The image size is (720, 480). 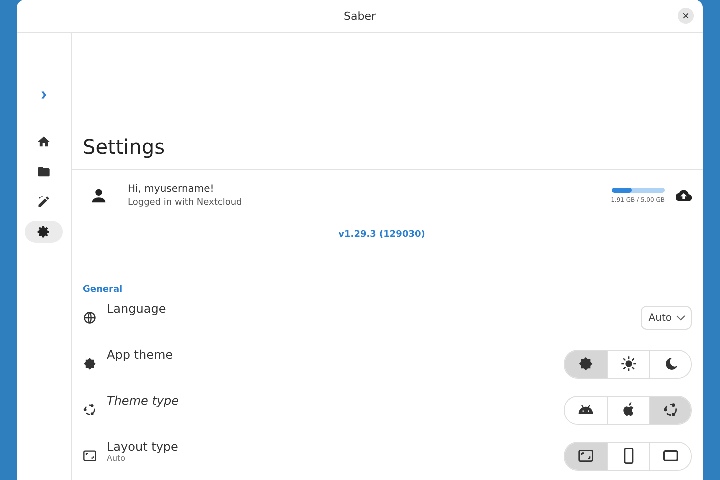 I want to click on cloud-upload-icon, so click(x=684, y=196).